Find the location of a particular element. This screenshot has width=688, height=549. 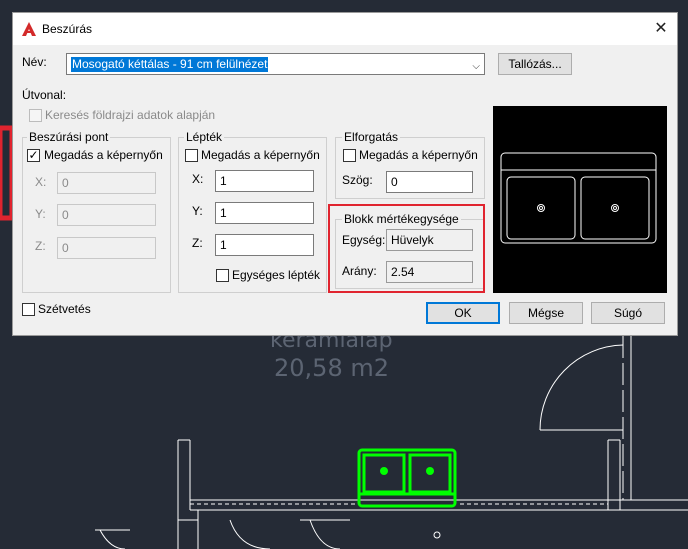

insertion-point-title: Beszúrási pont is located at coordinates (69, 137).